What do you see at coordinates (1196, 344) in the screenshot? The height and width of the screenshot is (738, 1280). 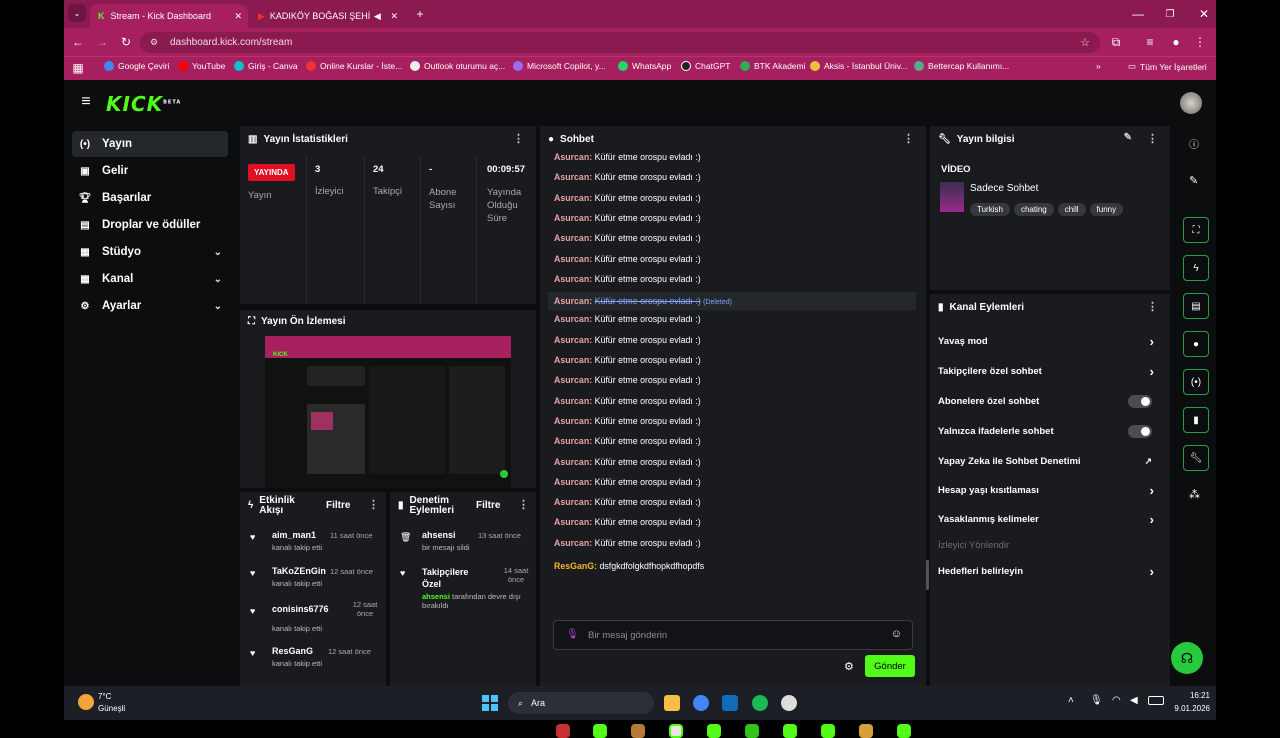 I see `chat-toggle-button: ●` at bounding box center [1196, 344].